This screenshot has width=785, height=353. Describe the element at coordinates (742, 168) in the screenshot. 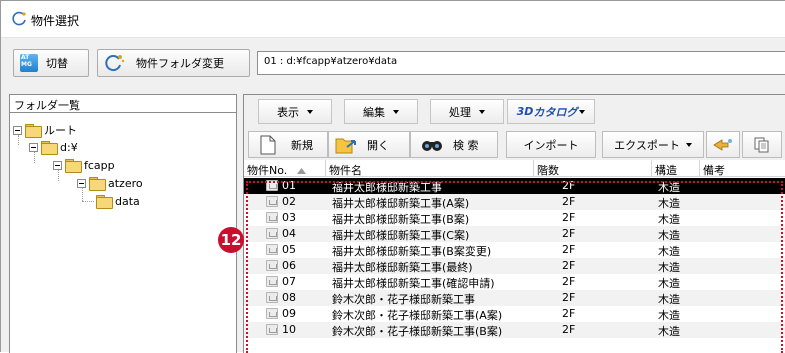

I see `column-header-notes: 備考` at that location.